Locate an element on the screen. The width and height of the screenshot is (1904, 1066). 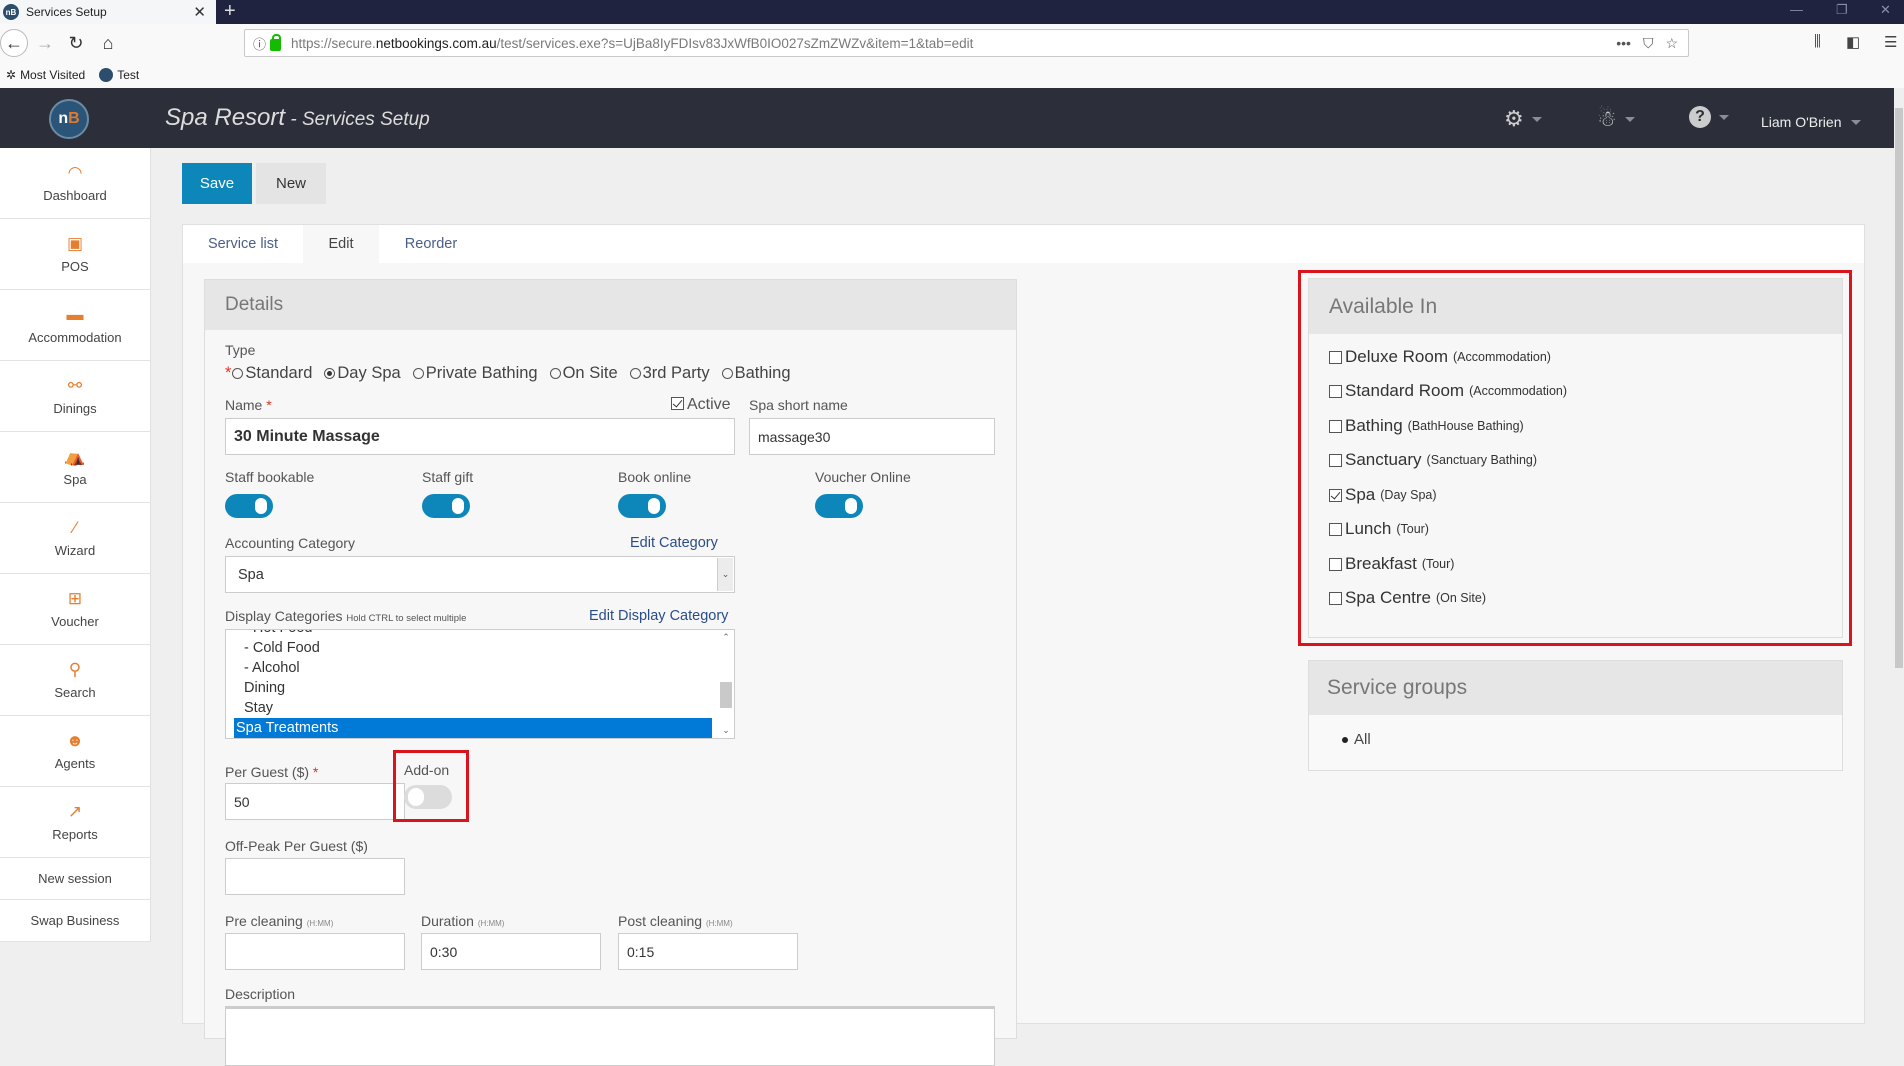
type-radio-bathing: Bathing is located at coordinates (756, 373).